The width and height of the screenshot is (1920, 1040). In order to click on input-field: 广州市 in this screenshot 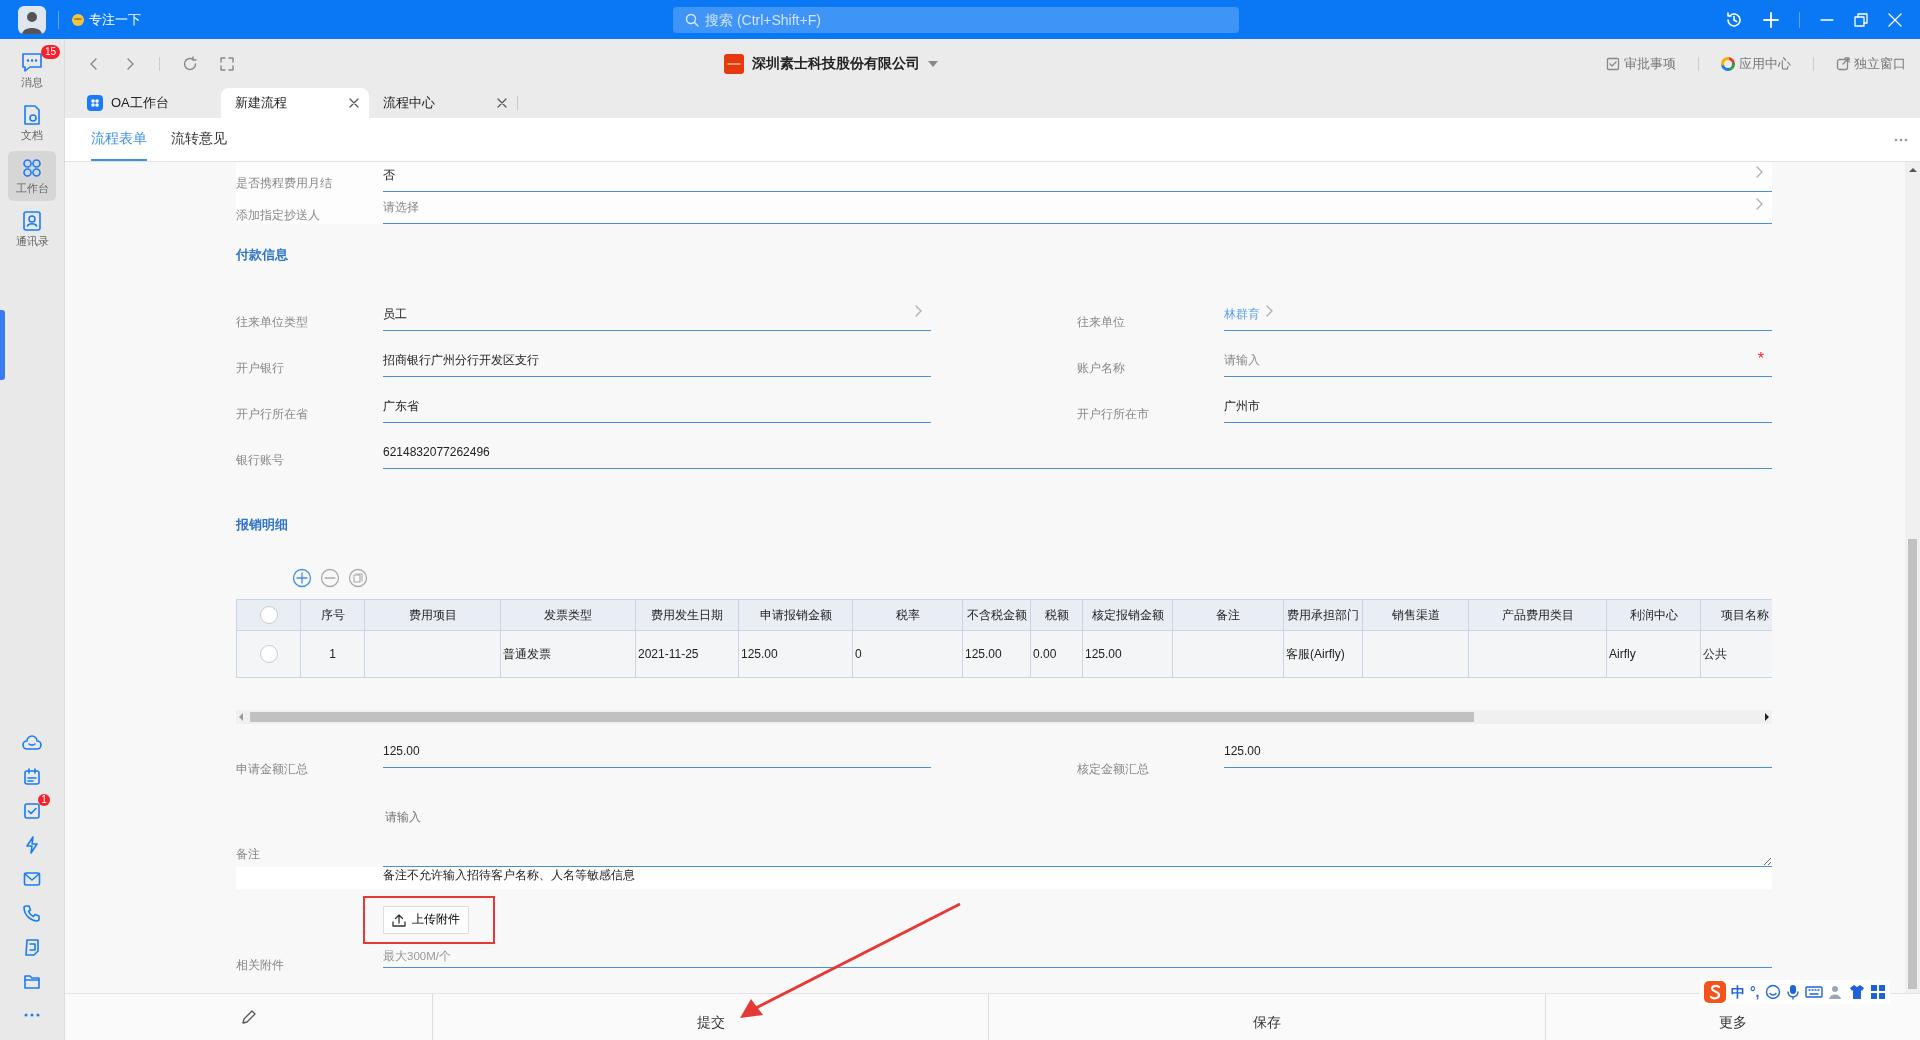, I will do `click(1498, 409)`.